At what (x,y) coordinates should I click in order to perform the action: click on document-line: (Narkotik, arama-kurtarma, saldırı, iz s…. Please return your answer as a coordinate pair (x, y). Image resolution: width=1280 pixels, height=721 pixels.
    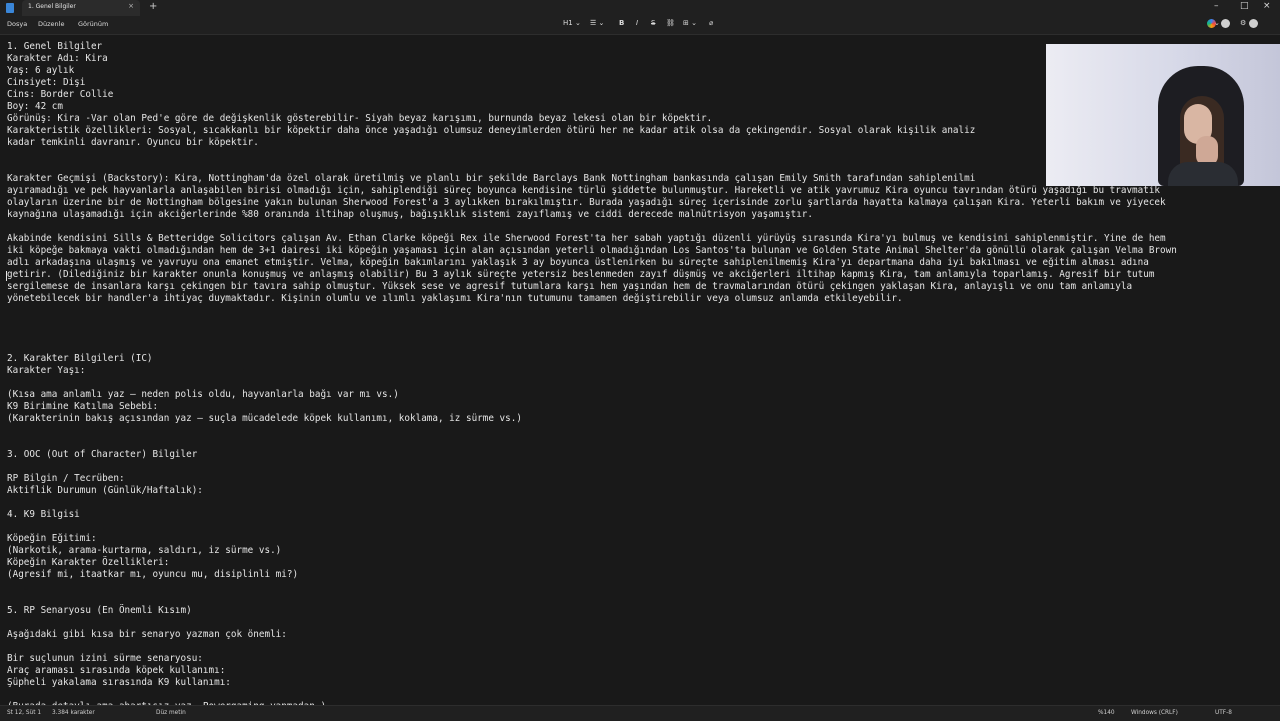
    Looking at the image, I should click on (144, 550).